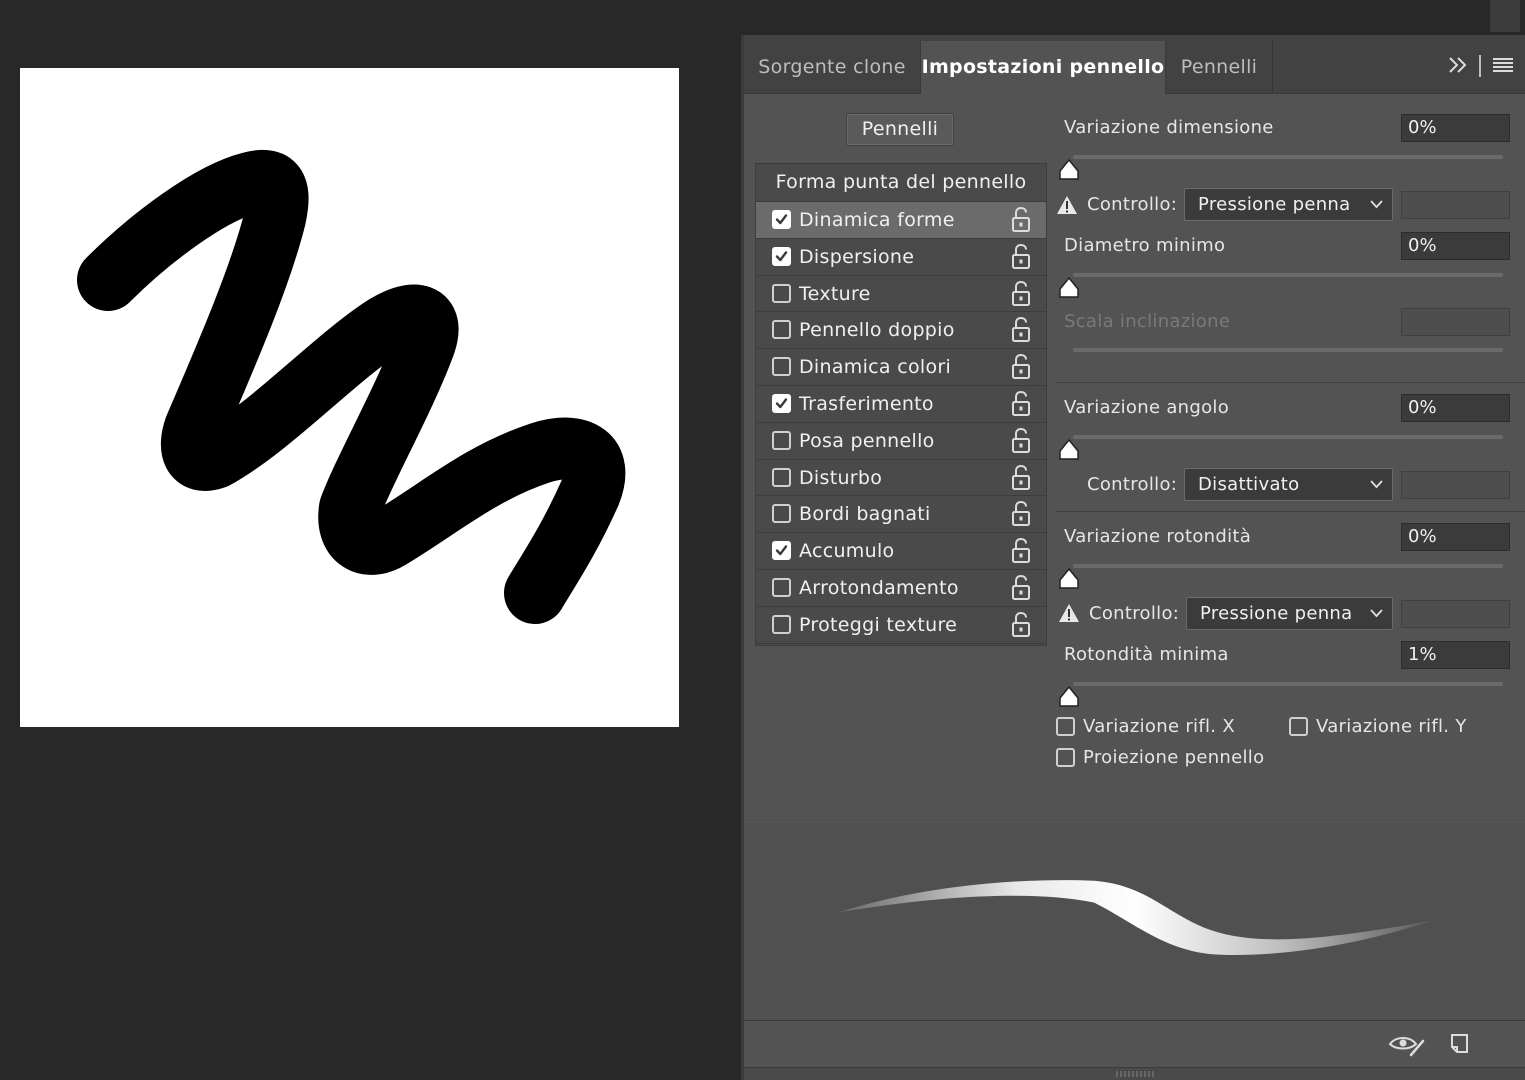 This screenshot has height=1080, width=1525. What do you see at coordinates (1455, 246) in the screenshot?
I see `min-diameter-field: 0%` at bounding box center [1455, 246].